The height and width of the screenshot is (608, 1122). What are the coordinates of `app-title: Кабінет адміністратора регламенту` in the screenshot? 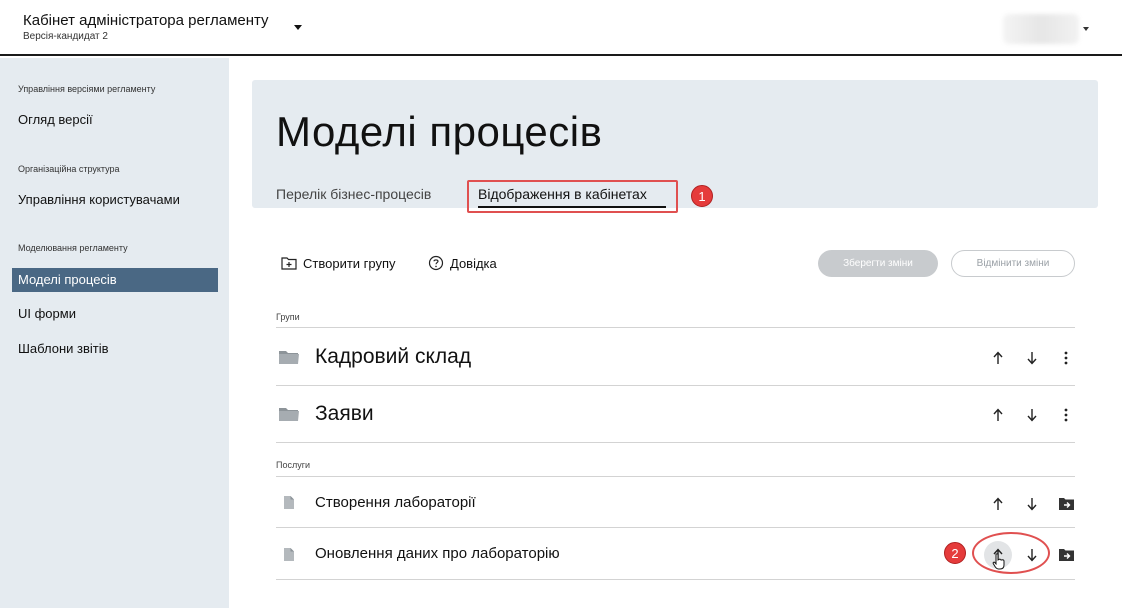 It's located at (146, 20).